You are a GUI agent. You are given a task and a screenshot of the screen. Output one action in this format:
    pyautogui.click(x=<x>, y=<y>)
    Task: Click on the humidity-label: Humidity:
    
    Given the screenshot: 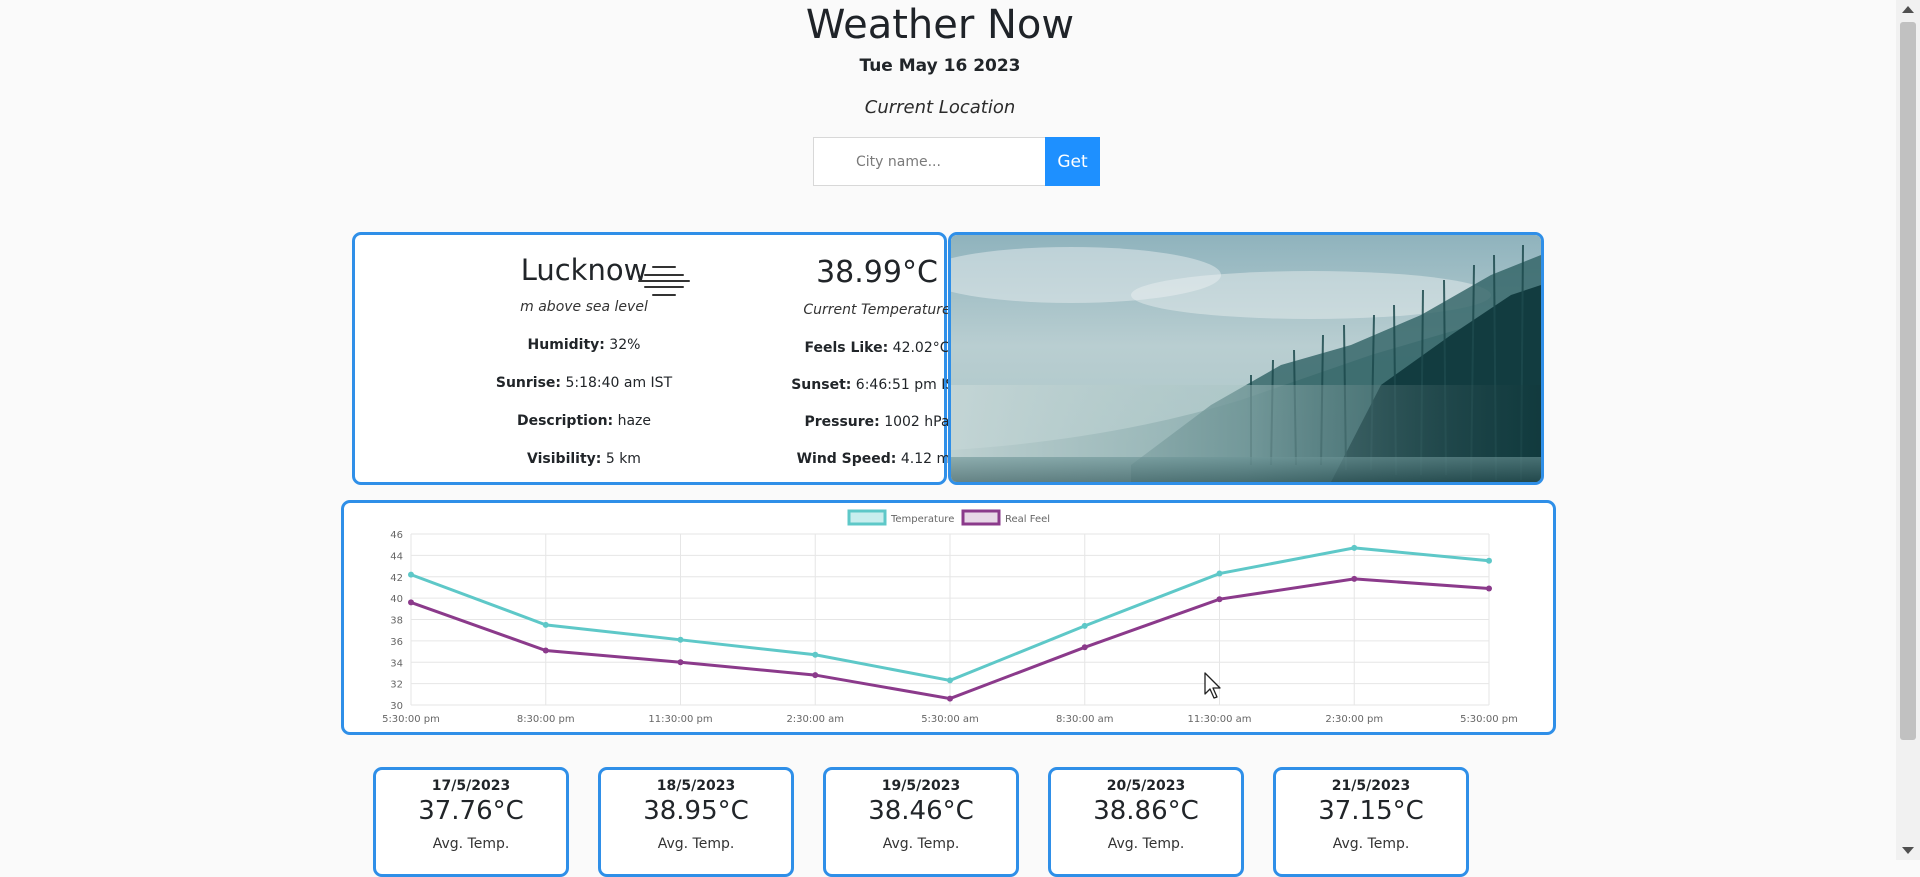 What is the action you would take?
    pyautogui.click(x=566, y=345)
    